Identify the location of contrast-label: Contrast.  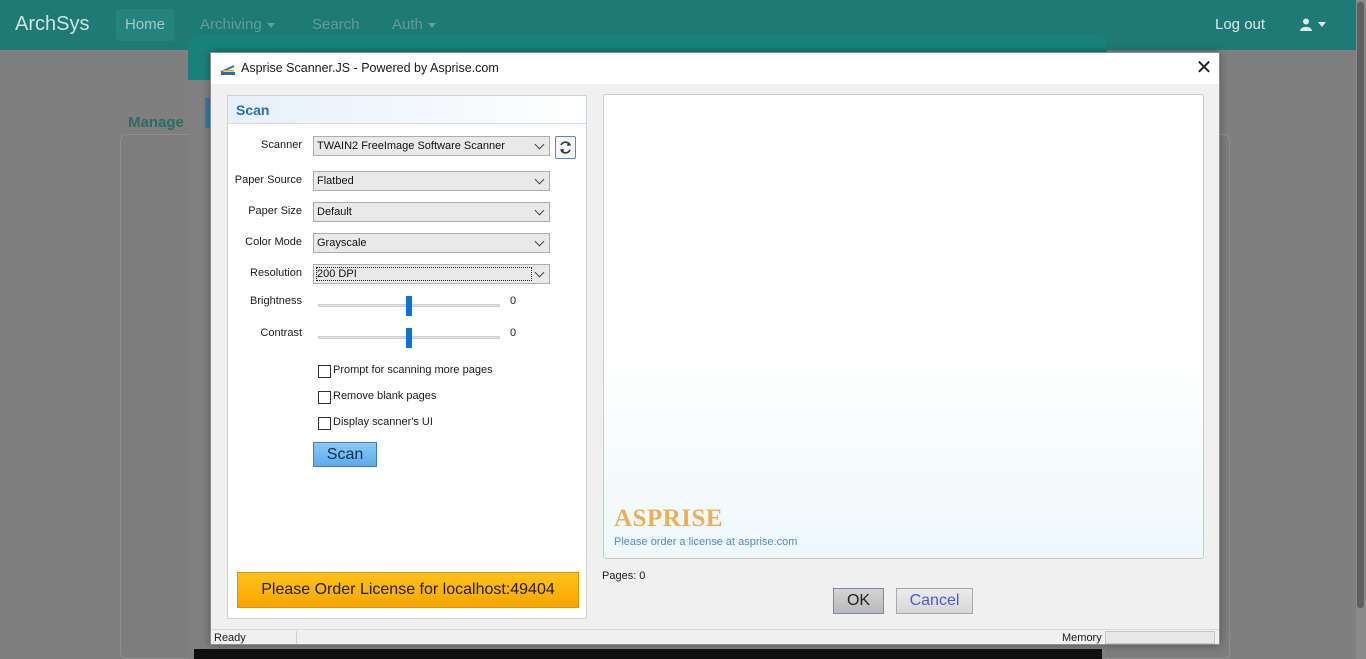
(281, 333).